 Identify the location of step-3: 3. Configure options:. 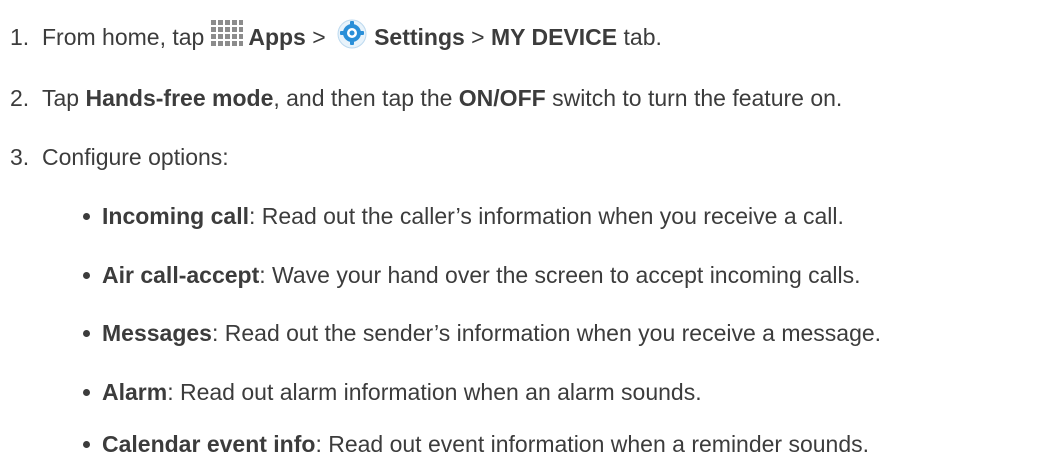
(119, 157).